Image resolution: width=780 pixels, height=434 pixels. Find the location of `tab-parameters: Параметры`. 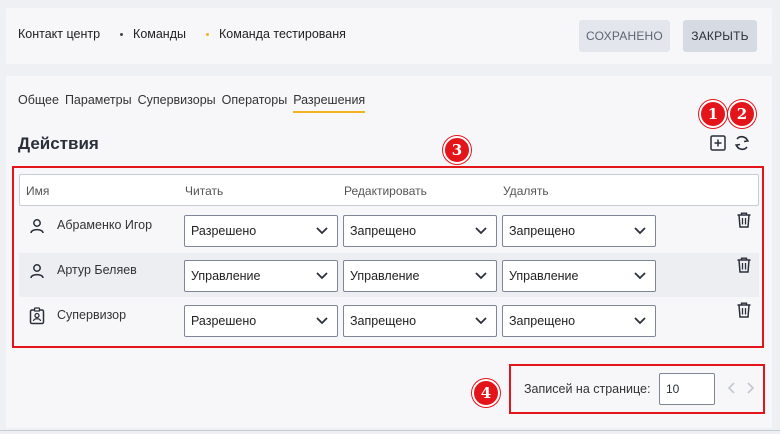

tab-parameters: Параметры is located at coordinates (98, 102).